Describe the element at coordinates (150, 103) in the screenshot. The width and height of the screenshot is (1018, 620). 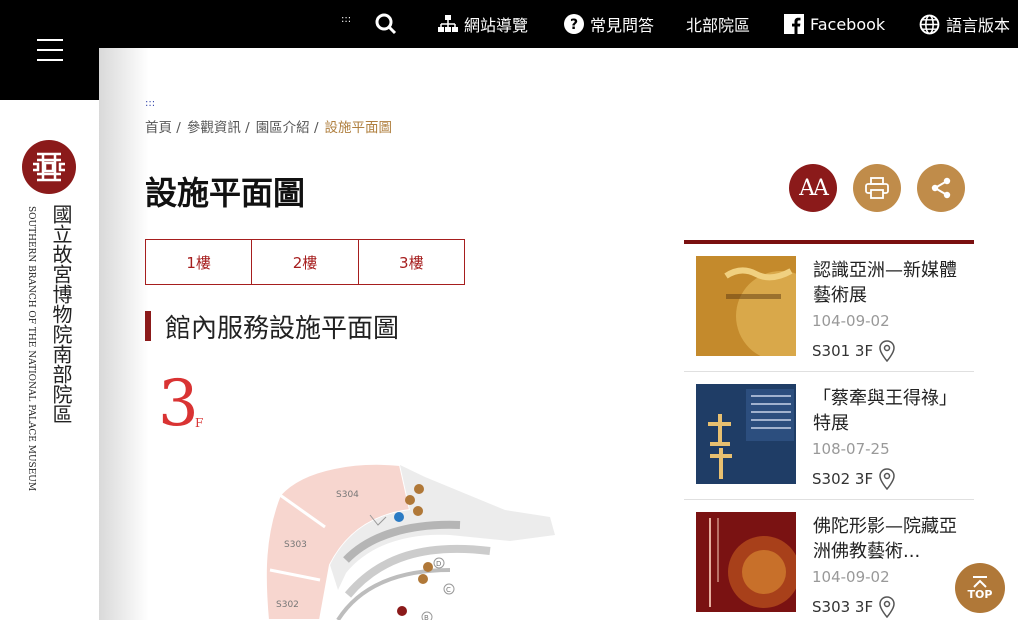
I see `content-accesskey: :::` at that location.